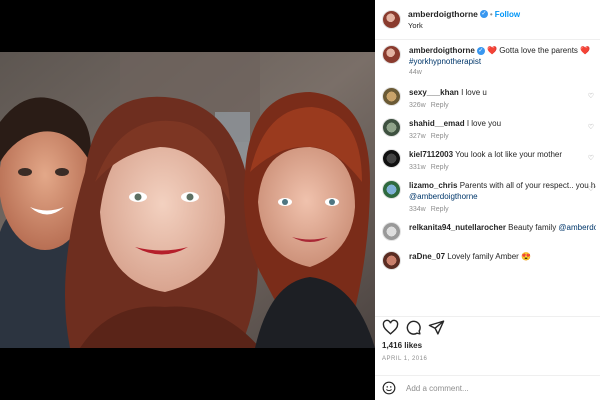 This screenshot has width=600, height=400. Describe the element at coordinates (437, 123) in the screenshot. I see `comment-username: shahid__emad` at that location.